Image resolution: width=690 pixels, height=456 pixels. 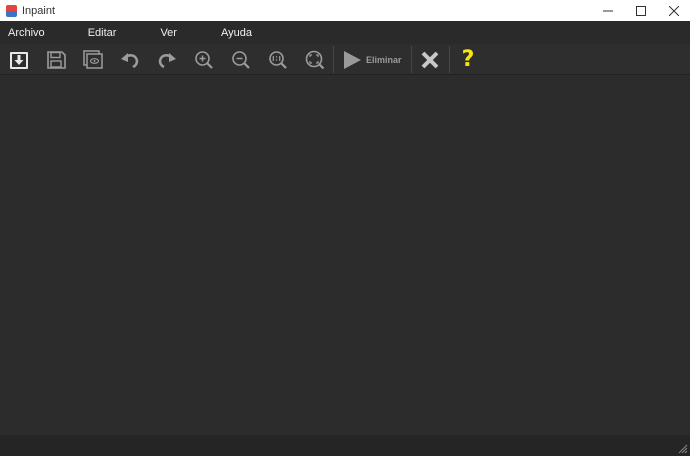 I want to click on redo-button, so click(x=167, y=60).